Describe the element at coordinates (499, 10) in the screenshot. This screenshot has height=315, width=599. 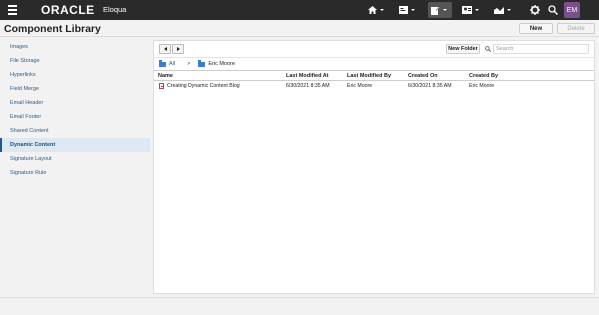
I see `analytics-icon` at that location.